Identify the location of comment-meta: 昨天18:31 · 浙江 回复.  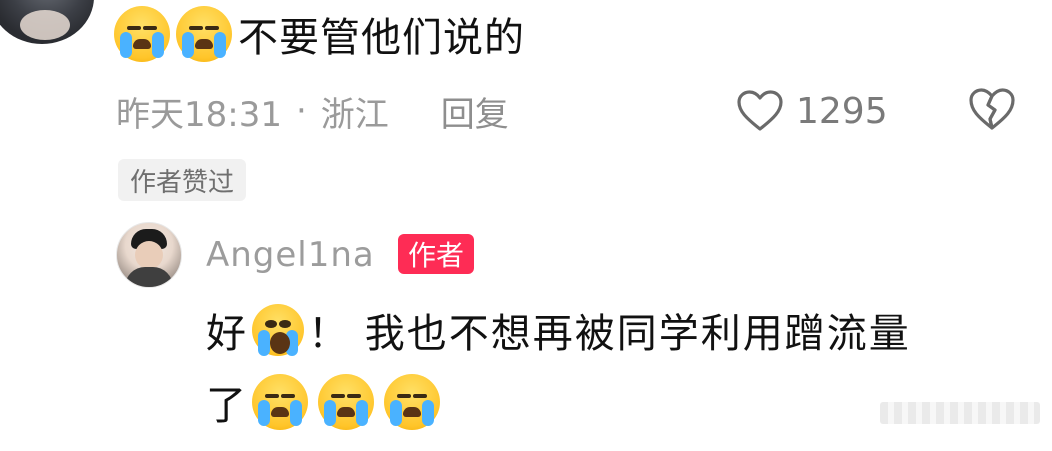
(312, 111).